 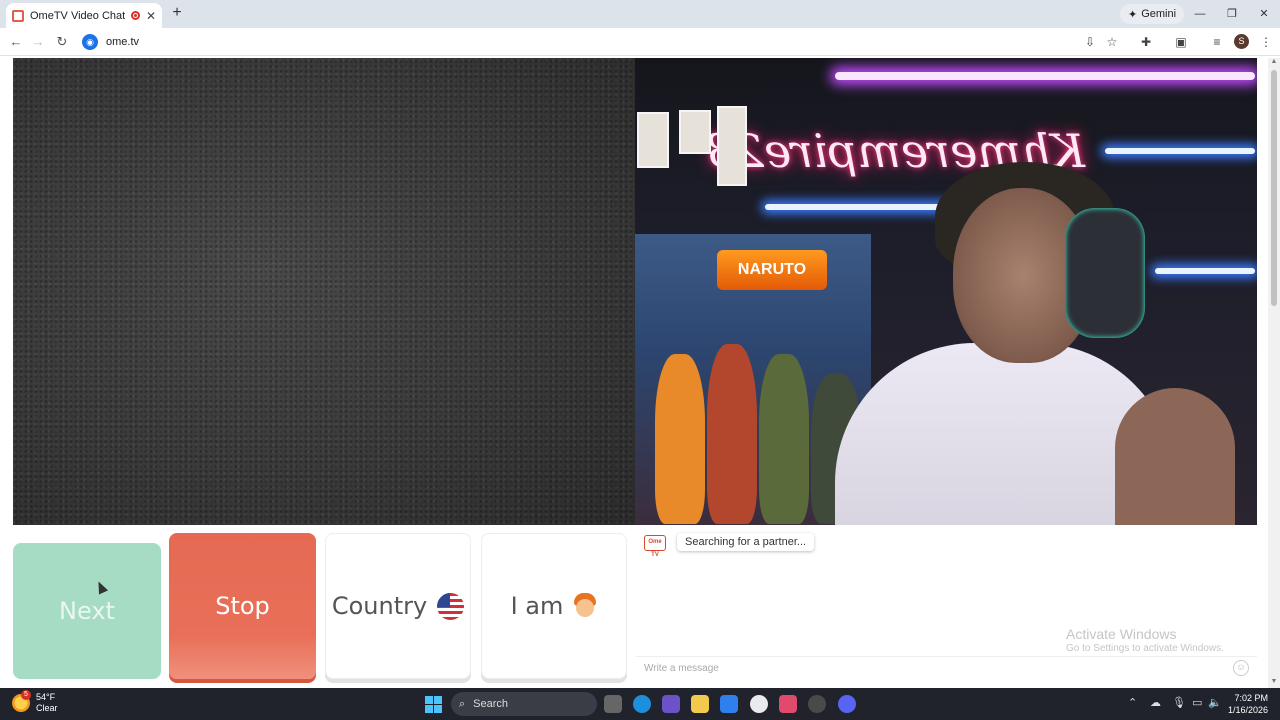 I want to click on scroll-thumb, so click(x=1274, y=188).